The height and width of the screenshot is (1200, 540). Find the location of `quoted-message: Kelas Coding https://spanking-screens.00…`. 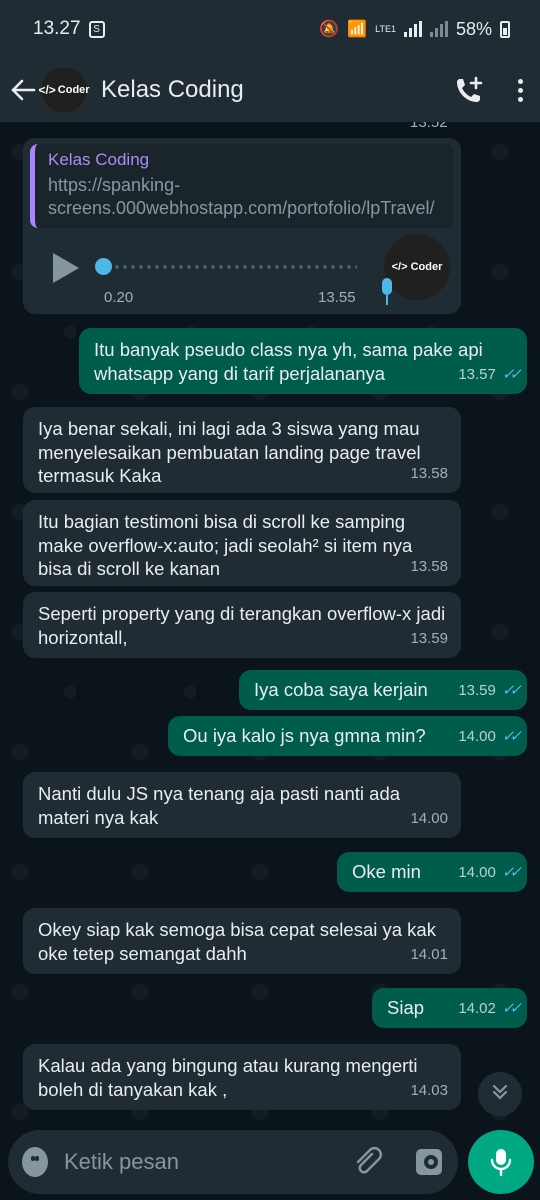

quoted-message: Kelas Coding https://spanking-screens.00… is located at coordinates (242, 186).